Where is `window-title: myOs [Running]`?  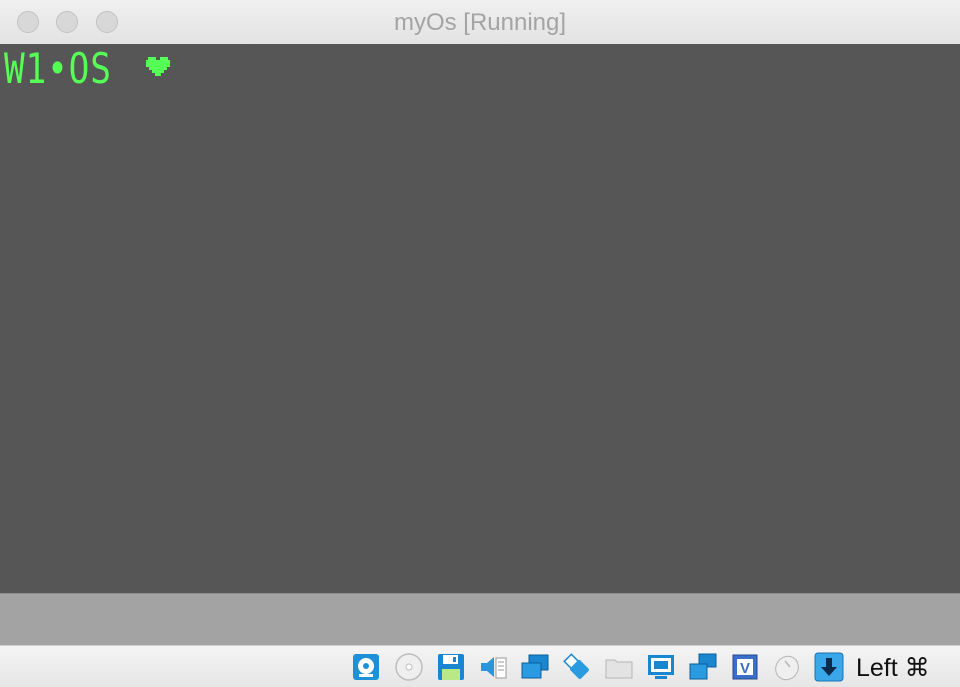 window-title: myOs [Running] is located at coordinates (480, 22).